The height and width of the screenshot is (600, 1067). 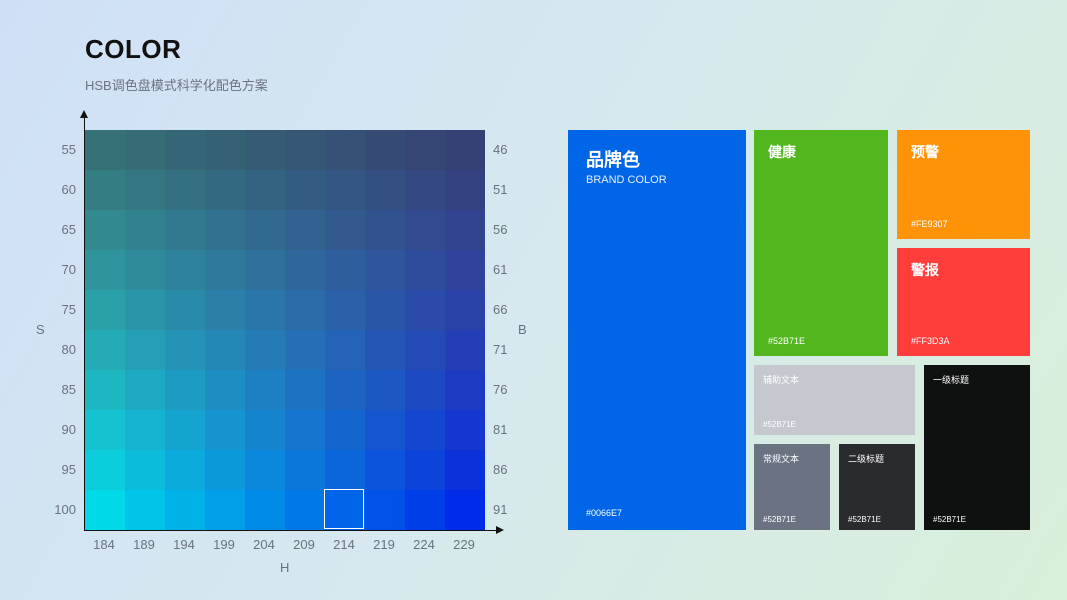 What do you see at coordinates (977, 447) in the screenshot?
I see `h1-title-color-swatch: 一级标题 #52B71E` at bounding box center [977, 447].